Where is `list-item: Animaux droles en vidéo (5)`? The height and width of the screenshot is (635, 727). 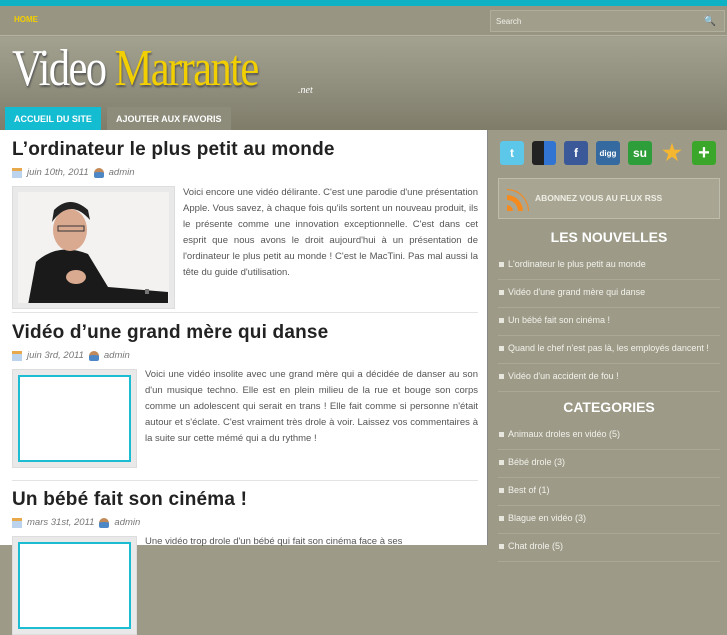 list-item: Animaux droles en vidéo (5) is located at coordinates (609, 436).